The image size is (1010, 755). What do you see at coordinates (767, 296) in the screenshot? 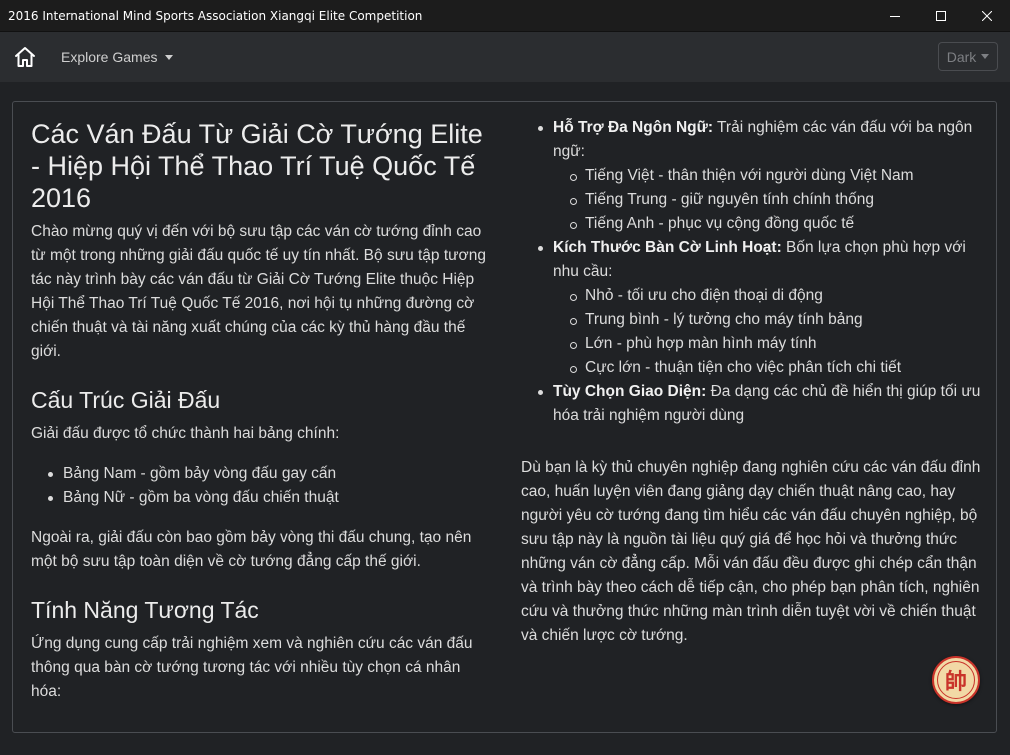
I see `list-item: Nhỏ - tối ưu cho điện thoại di động` at bounding box center [767, 296].